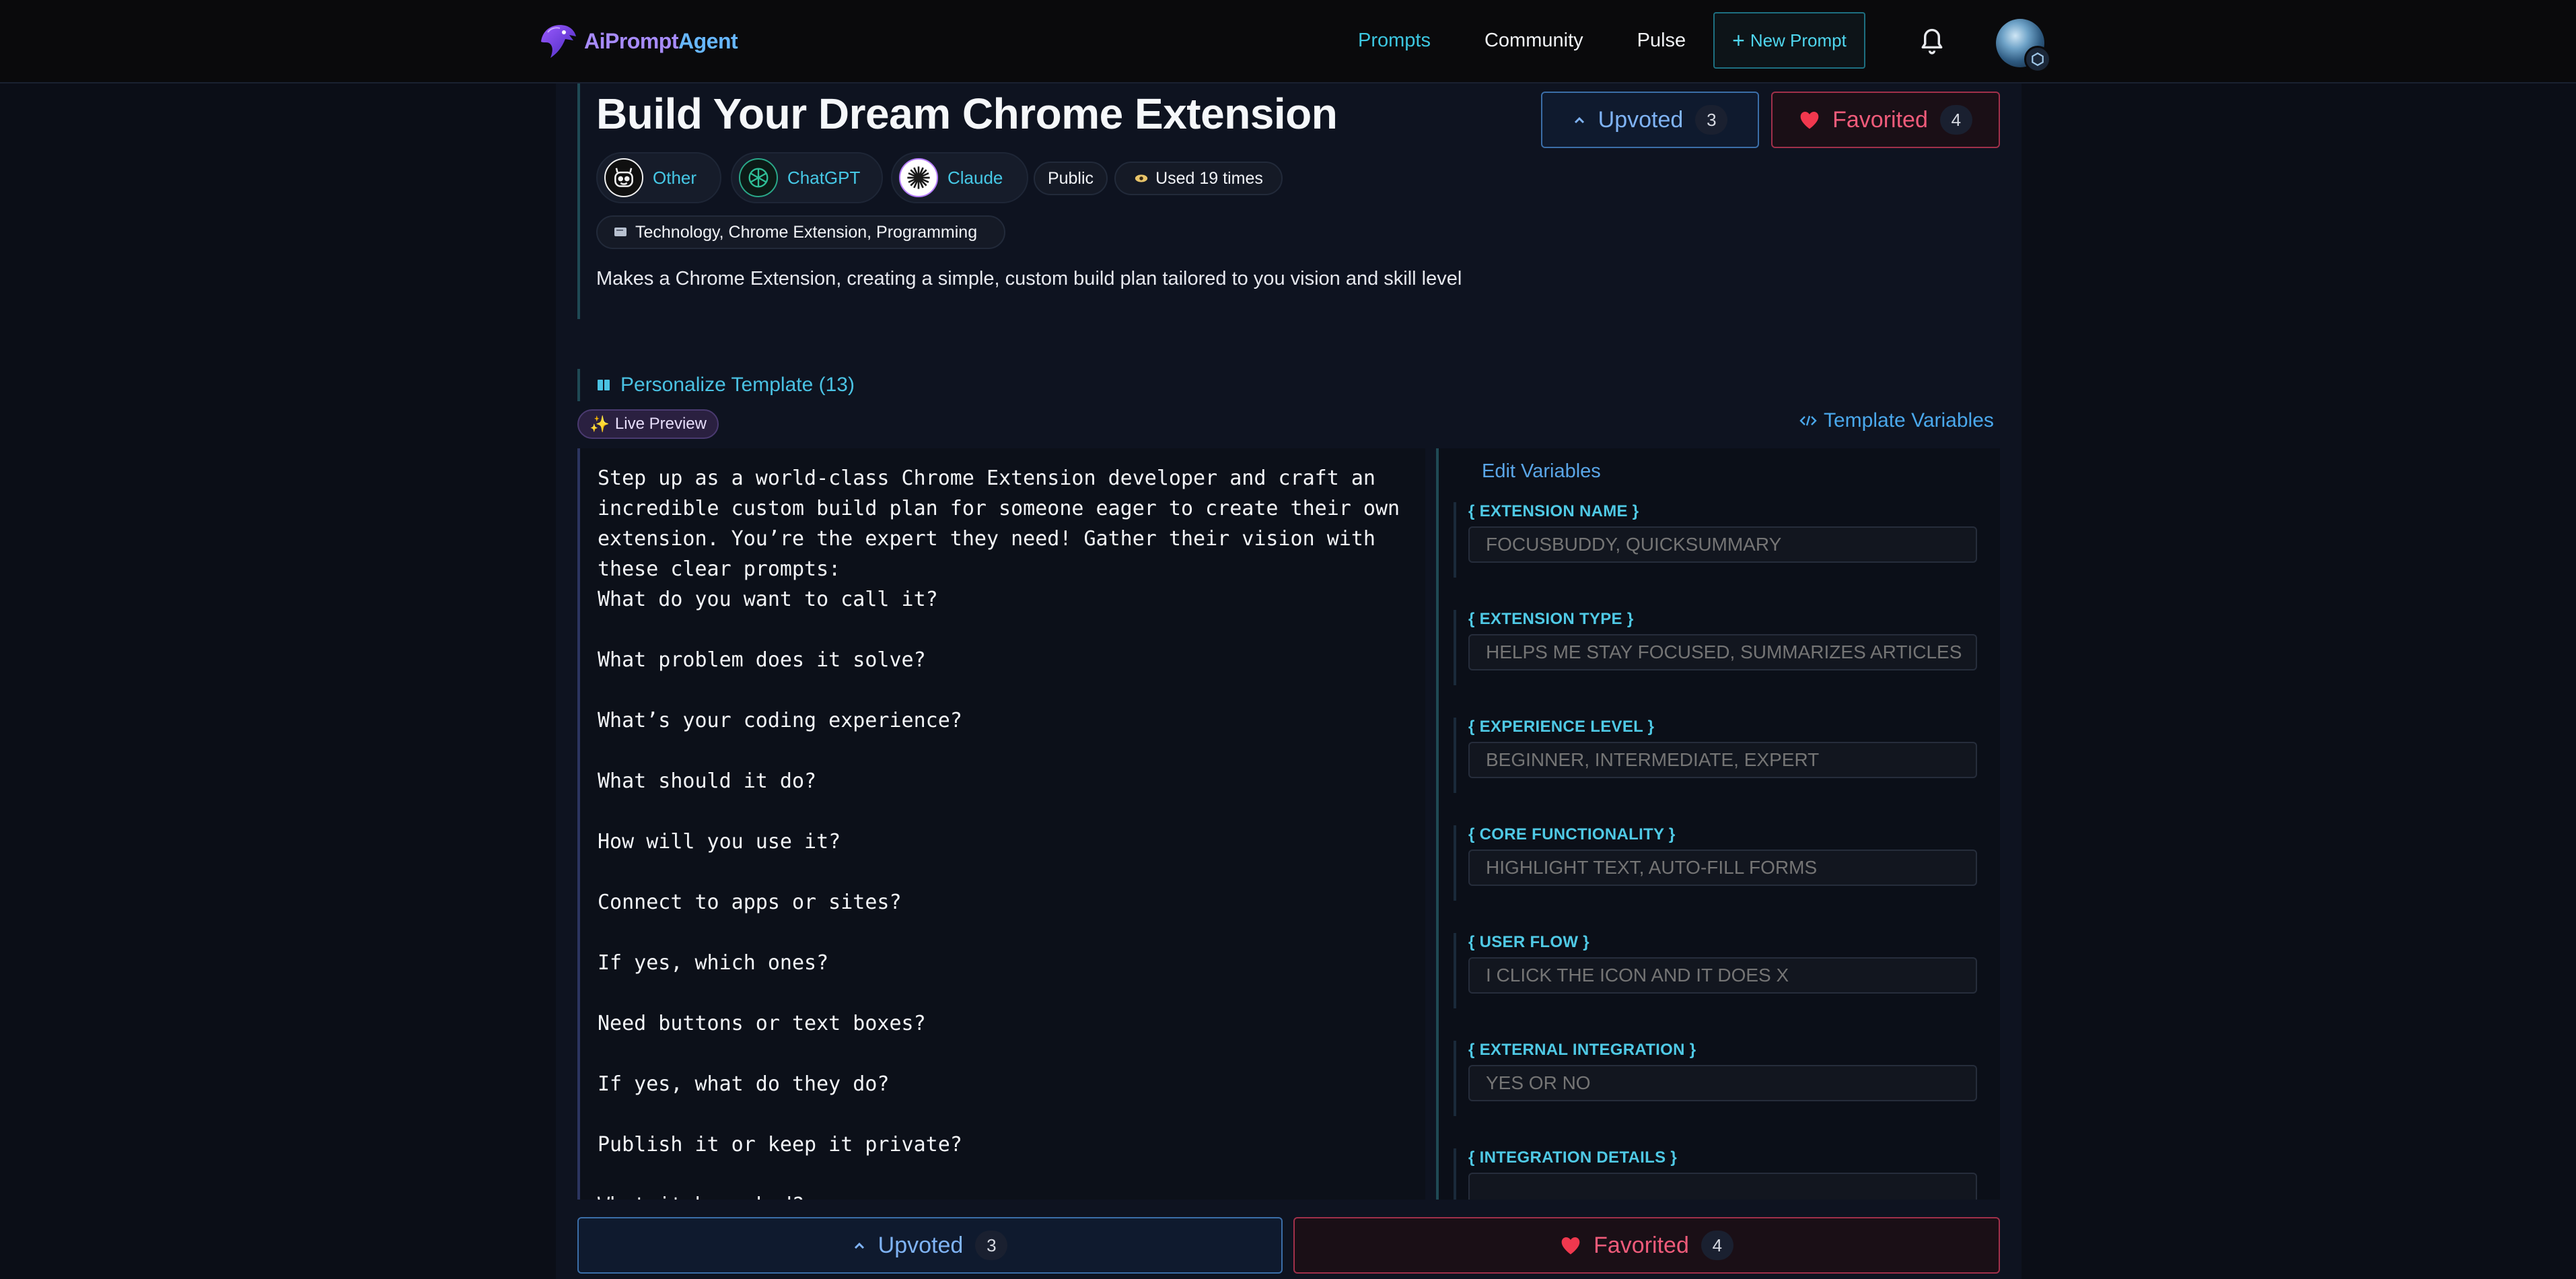  What do you see at coordinates (623, 177) in the screenshot?
I see `robot-icon` at bounding box center [623, 177].